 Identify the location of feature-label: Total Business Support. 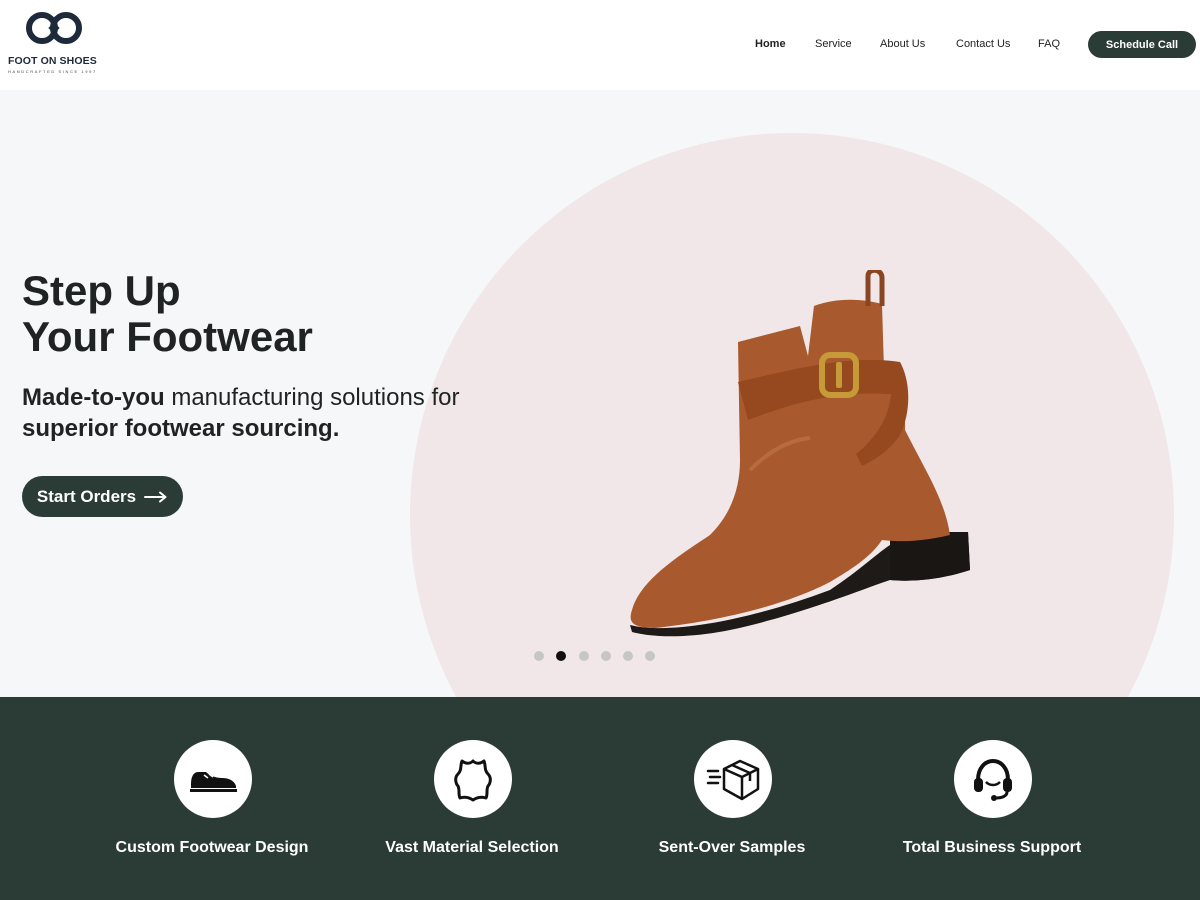
(992, 847).